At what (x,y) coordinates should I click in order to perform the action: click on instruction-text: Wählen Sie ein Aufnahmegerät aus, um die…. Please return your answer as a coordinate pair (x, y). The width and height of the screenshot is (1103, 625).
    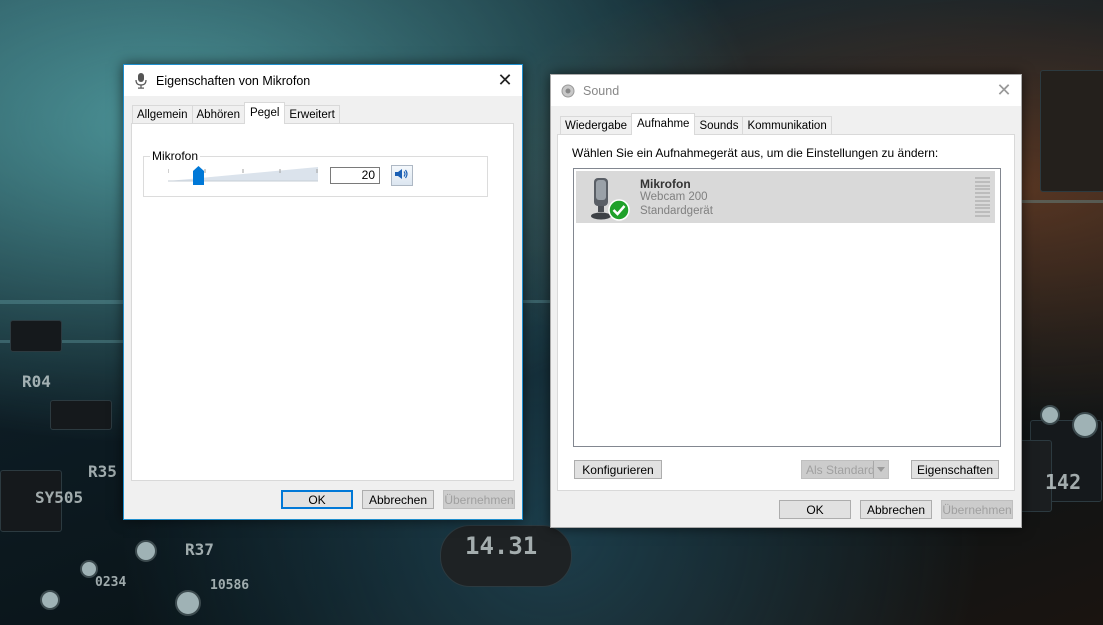
    Looking at the image, I should click on (755, 153).